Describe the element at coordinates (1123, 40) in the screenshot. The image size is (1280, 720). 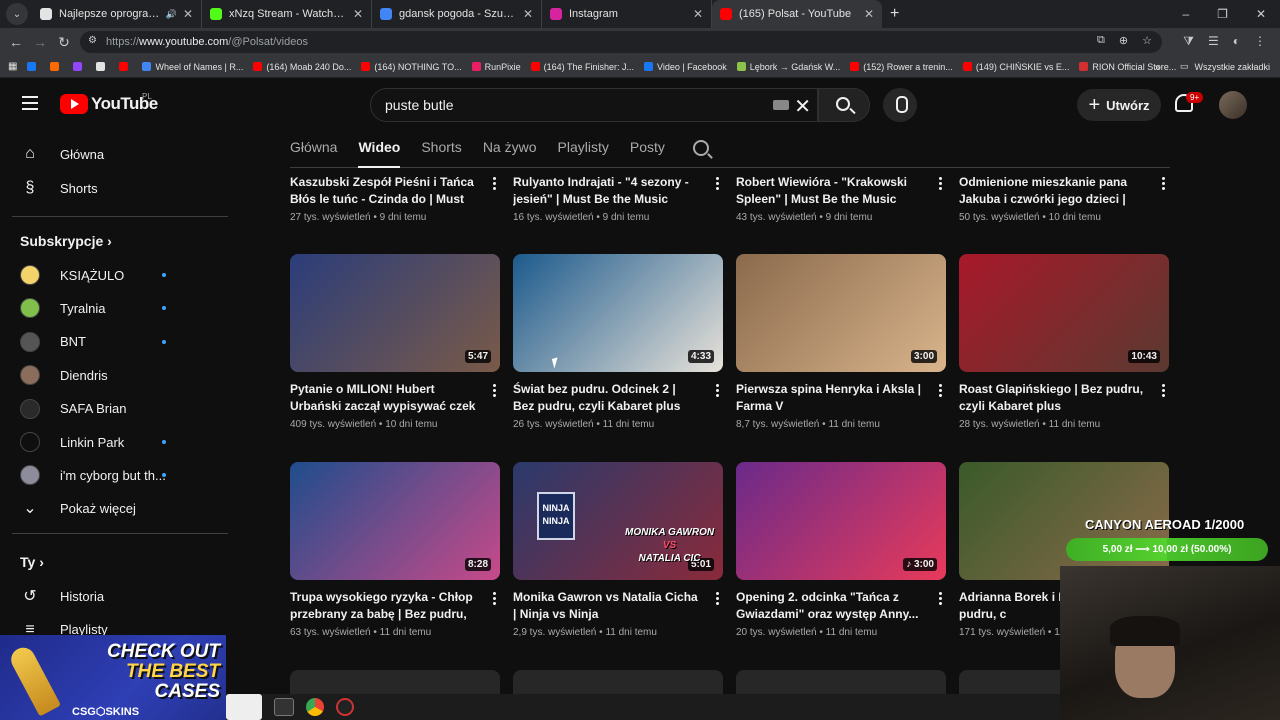
I see `zoom-icon: ⊕` at that location.